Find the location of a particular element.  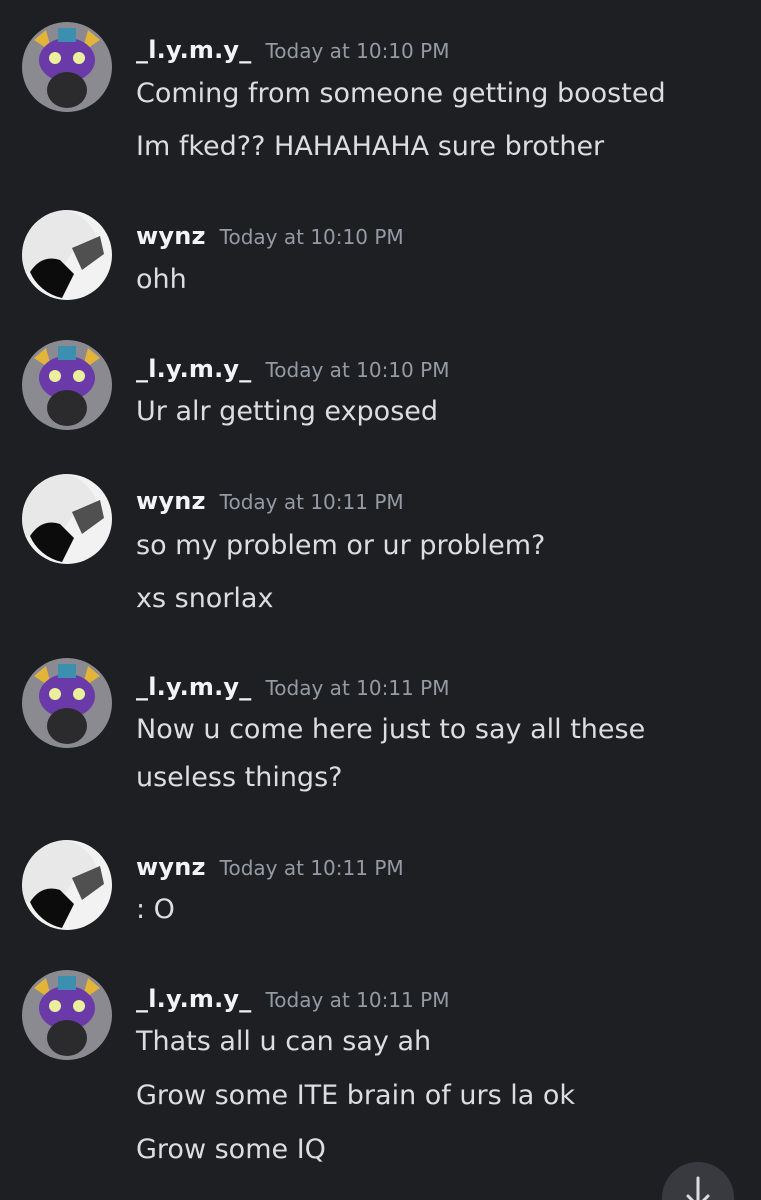

message-text: Thats all u can say ah is located at coordinates (284, 1041).